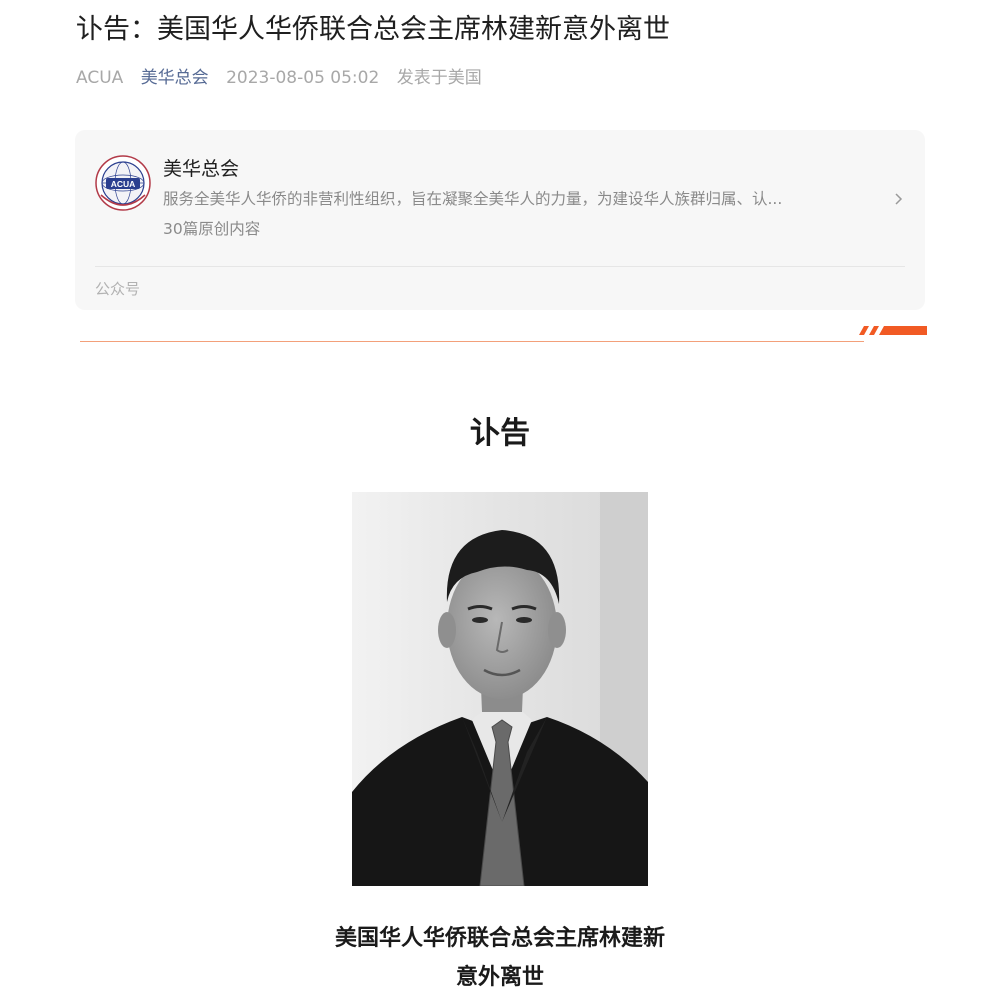 This screenshot has height=1003, width=1000. Describe the element at coordinates (472, 341) in the screenshot. I see `section-divider-line` at that location.